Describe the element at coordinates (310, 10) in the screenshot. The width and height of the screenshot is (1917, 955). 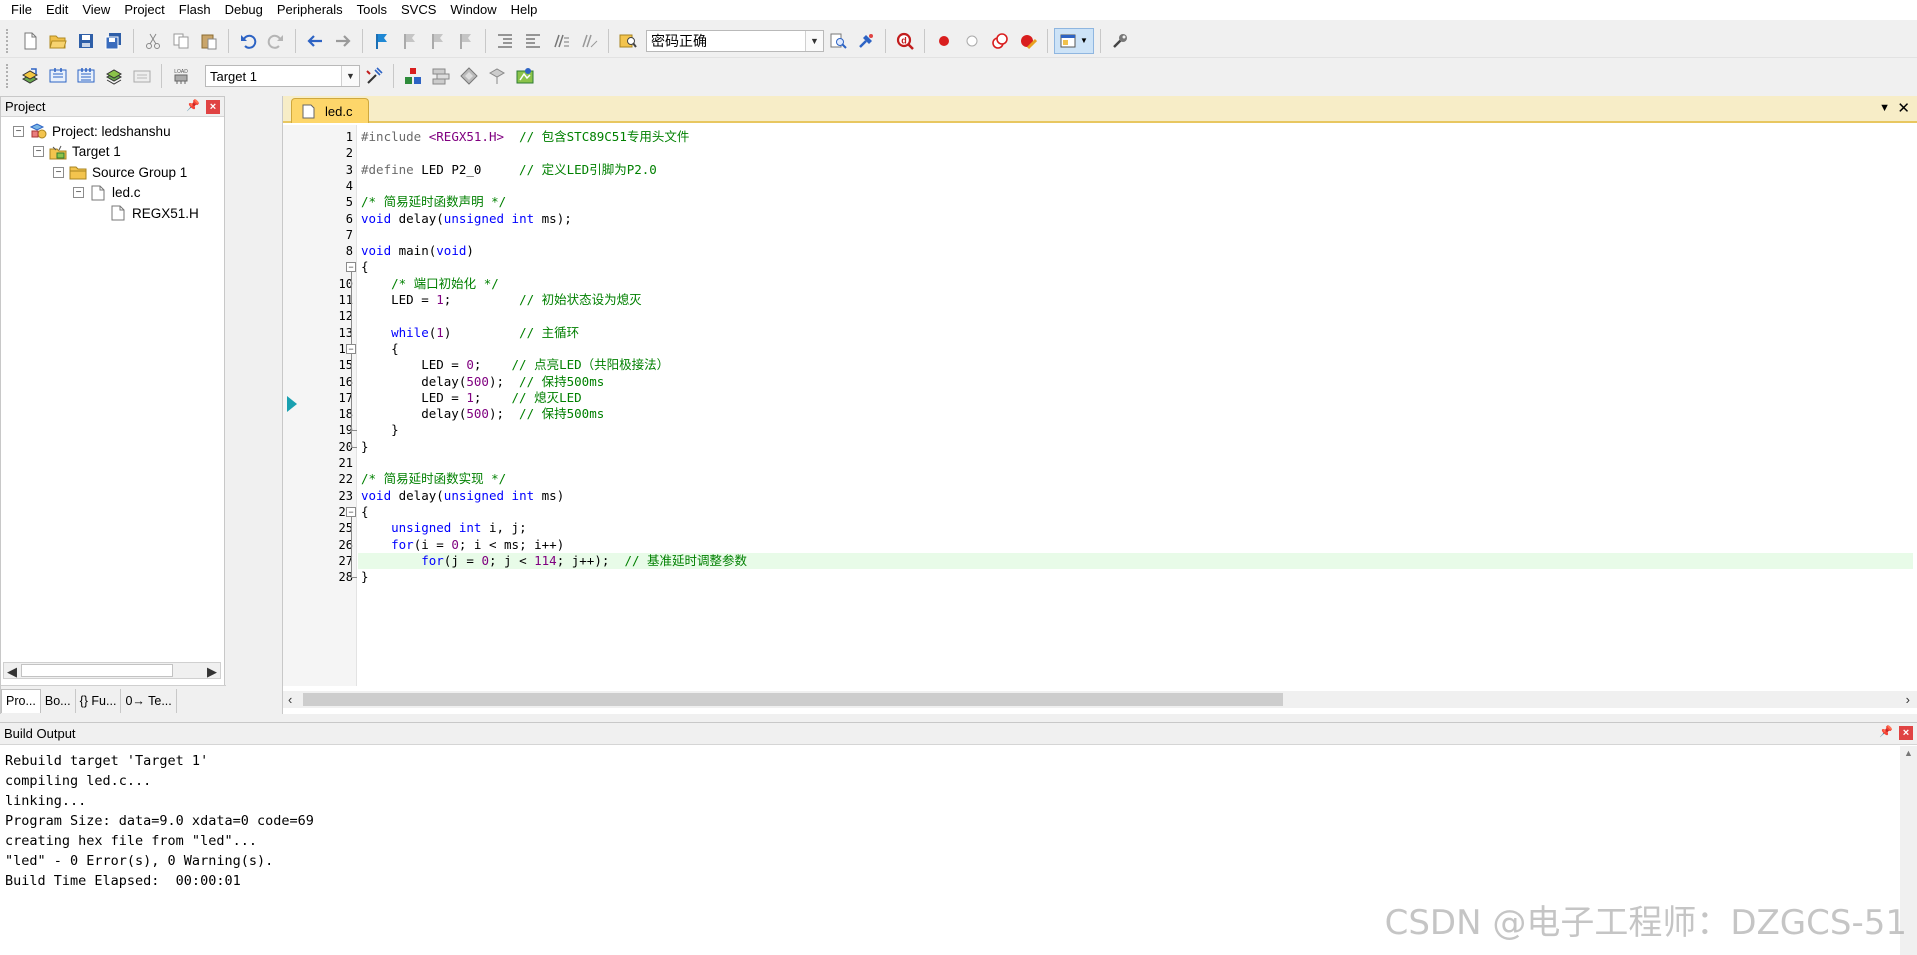
I see `menu-peripherals: Peripherals` at that location.